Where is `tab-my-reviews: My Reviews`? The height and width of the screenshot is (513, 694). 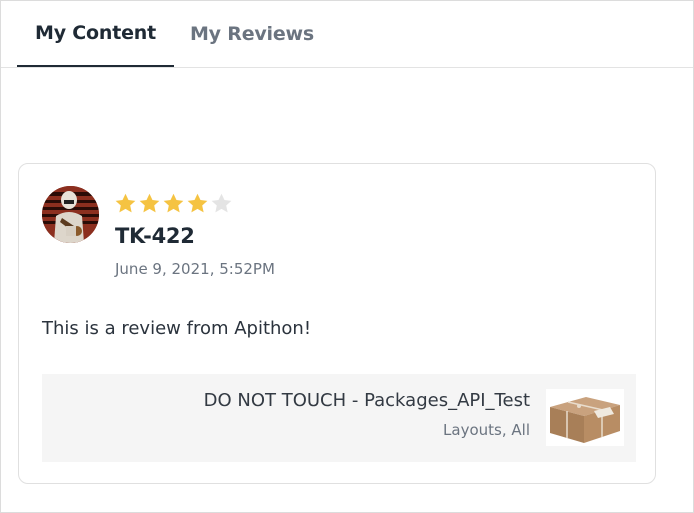 tab-my-reviews: My Reviews is located at coordinates (252, 34).